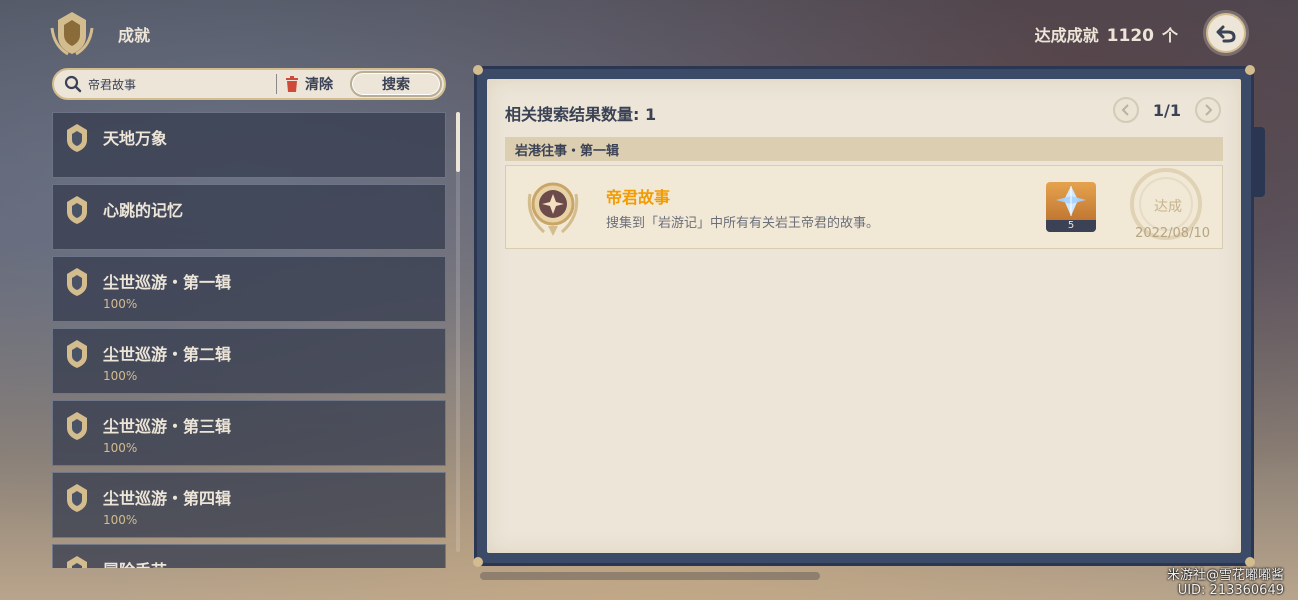 The height and width of the screenshot is (600, 1298). I want to click on achieved-counter: 达成成就 1120 个, so click(1106, 34).